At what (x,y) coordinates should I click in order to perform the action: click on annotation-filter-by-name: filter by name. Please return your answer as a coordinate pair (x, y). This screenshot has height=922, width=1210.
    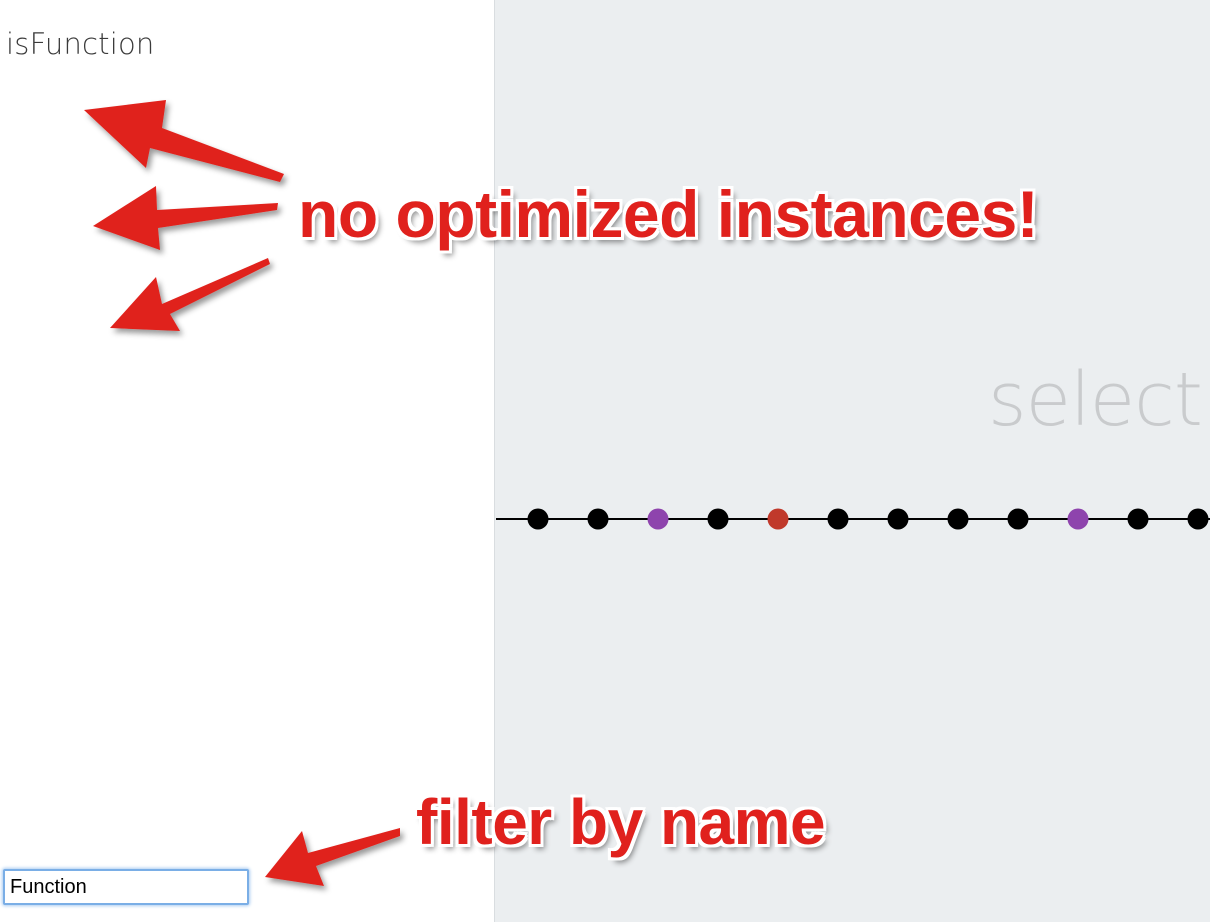
    Looking at the image, I should click on (621, 822).